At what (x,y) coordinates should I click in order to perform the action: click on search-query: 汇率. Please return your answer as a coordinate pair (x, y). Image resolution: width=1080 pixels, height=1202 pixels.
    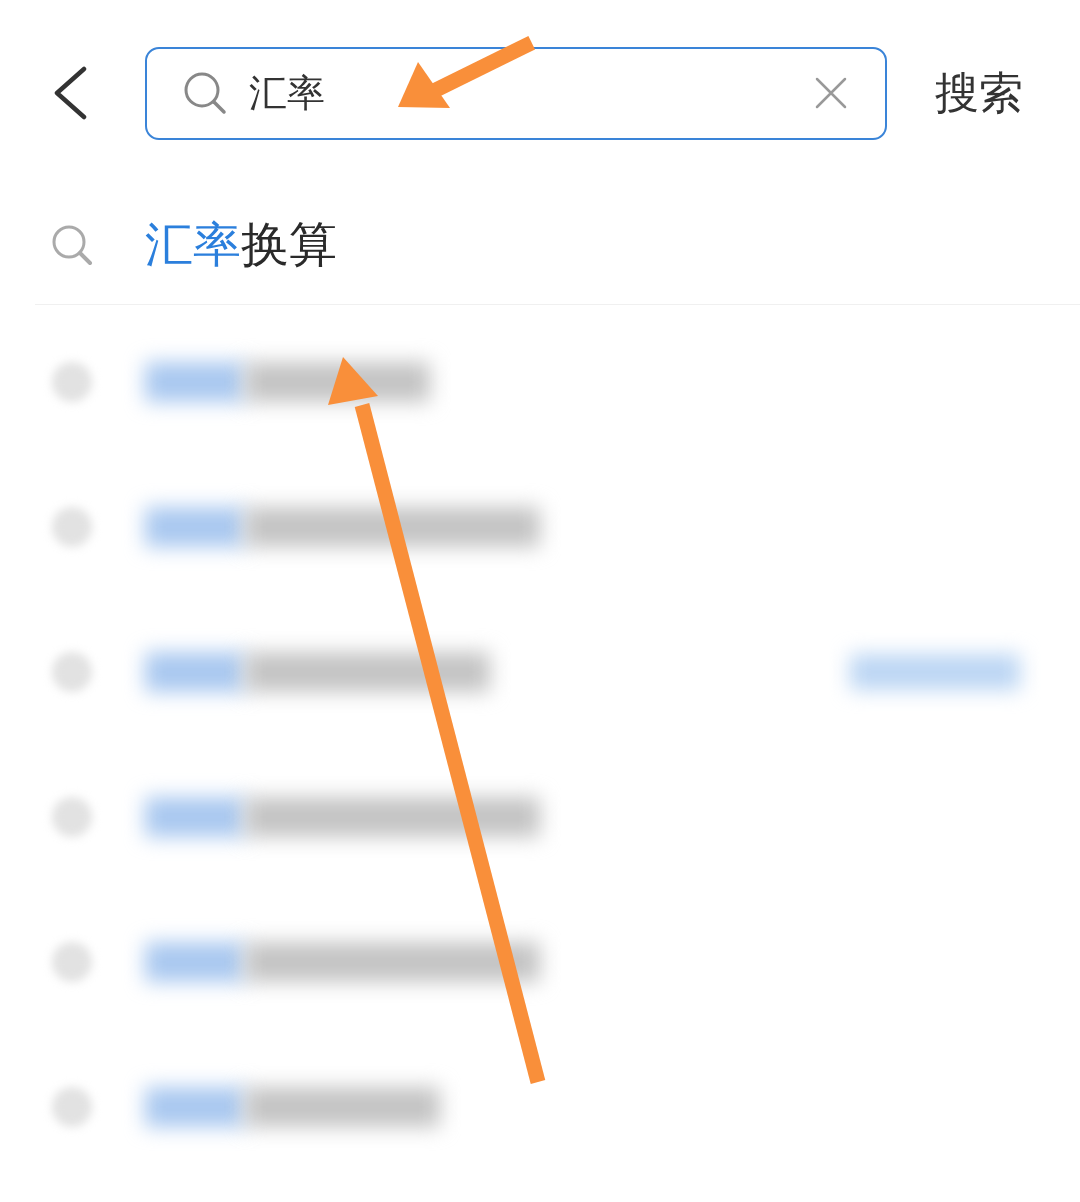
    Looking at the image, I should click on (287, 93).